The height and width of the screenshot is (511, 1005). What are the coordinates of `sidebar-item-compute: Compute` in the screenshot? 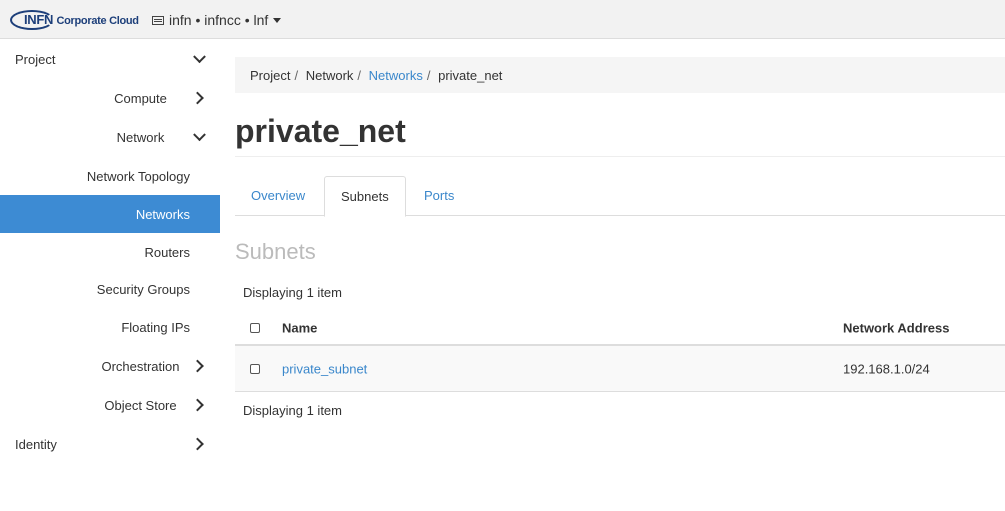 It's located at (110, 98).